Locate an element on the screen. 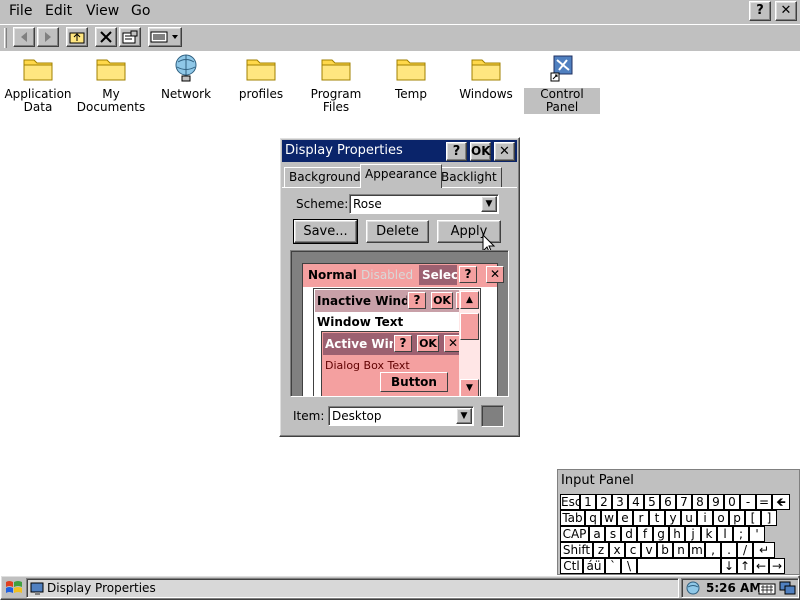 This screenshot has height=600, width=800. dialog-help-button: ? is located at coordinates (456, 151).